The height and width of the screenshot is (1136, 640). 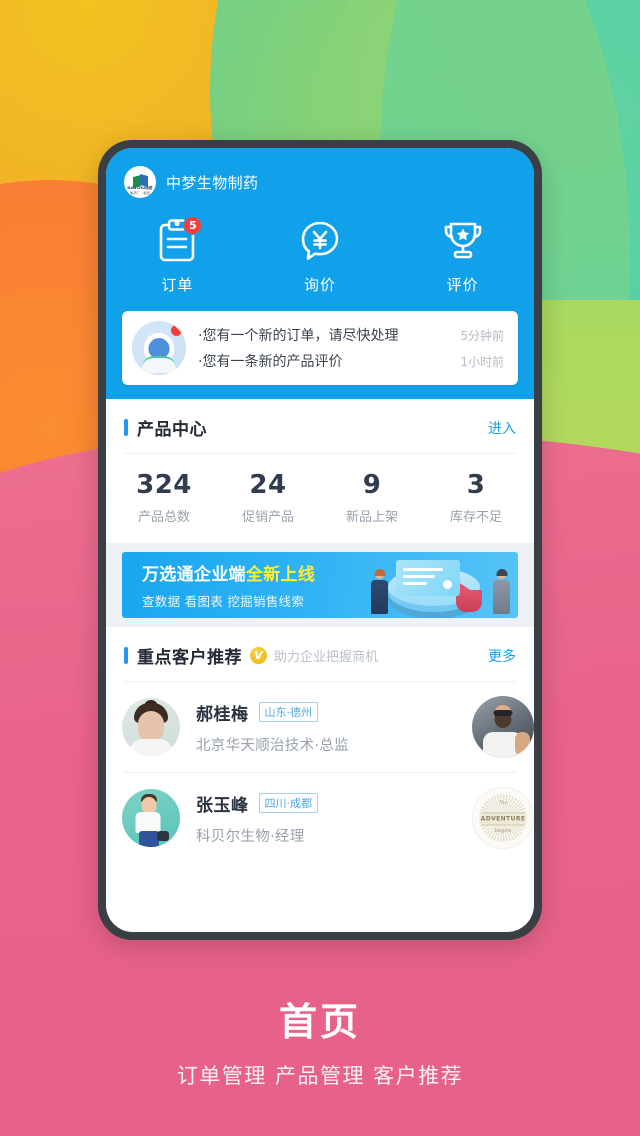 I want to click on notice-card: ·您有一个新的订单，请尽快处理 5分钟前 ·您有一条新的产品评价 1小时前, so click(x=320, y=348).